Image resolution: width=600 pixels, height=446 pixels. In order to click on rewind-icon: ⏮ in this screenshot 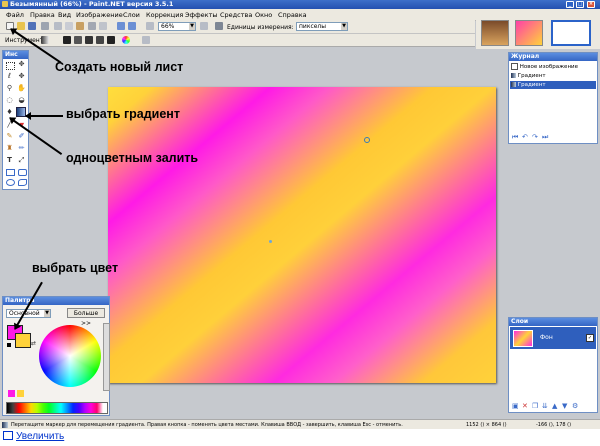, I will do `click(515, 137)`.